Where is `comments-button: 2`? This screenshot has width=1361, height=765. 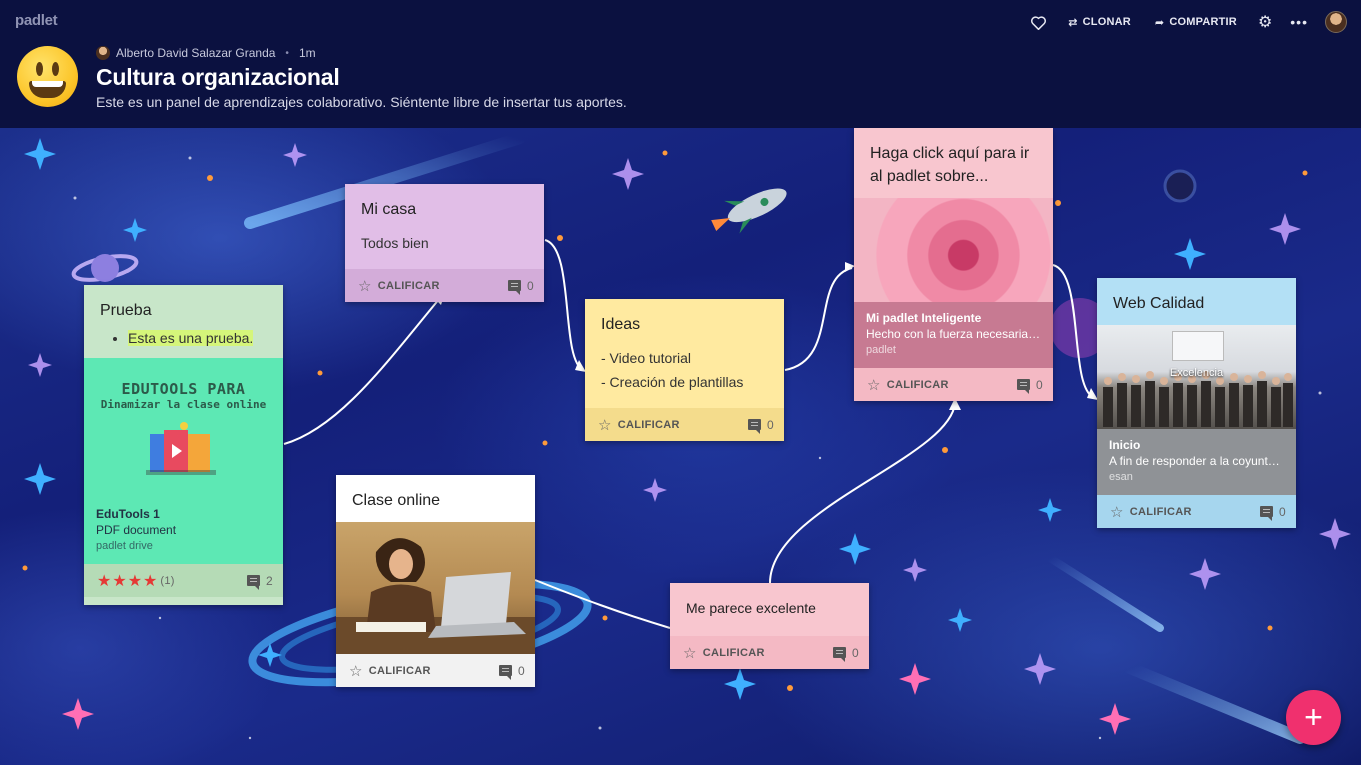 comments-button: 2 is located at coordinates (260, 580).